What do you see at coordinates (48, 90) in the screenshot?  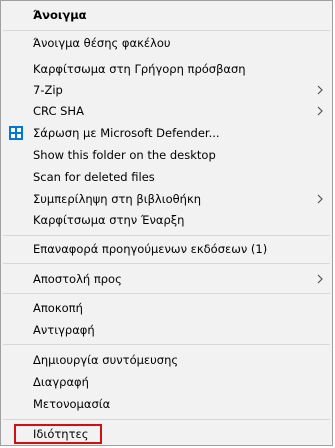 I see `menu-item-label: 7-Zip` at bounding box center [48, 90].